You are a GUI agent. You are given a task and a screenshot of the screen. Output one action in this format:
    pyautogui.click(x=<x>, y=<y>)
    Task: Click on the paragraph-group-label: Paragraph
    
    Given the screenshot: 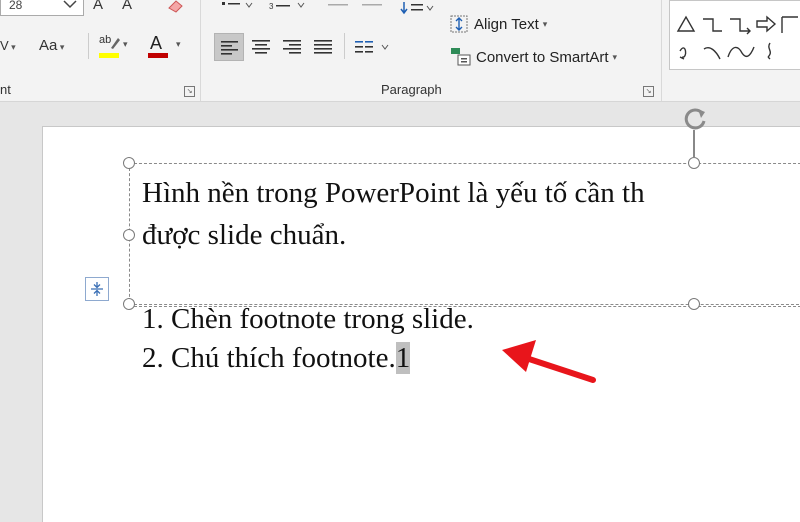 What is the action you would take?
    pyautogui.click(x=411, y=89)
    